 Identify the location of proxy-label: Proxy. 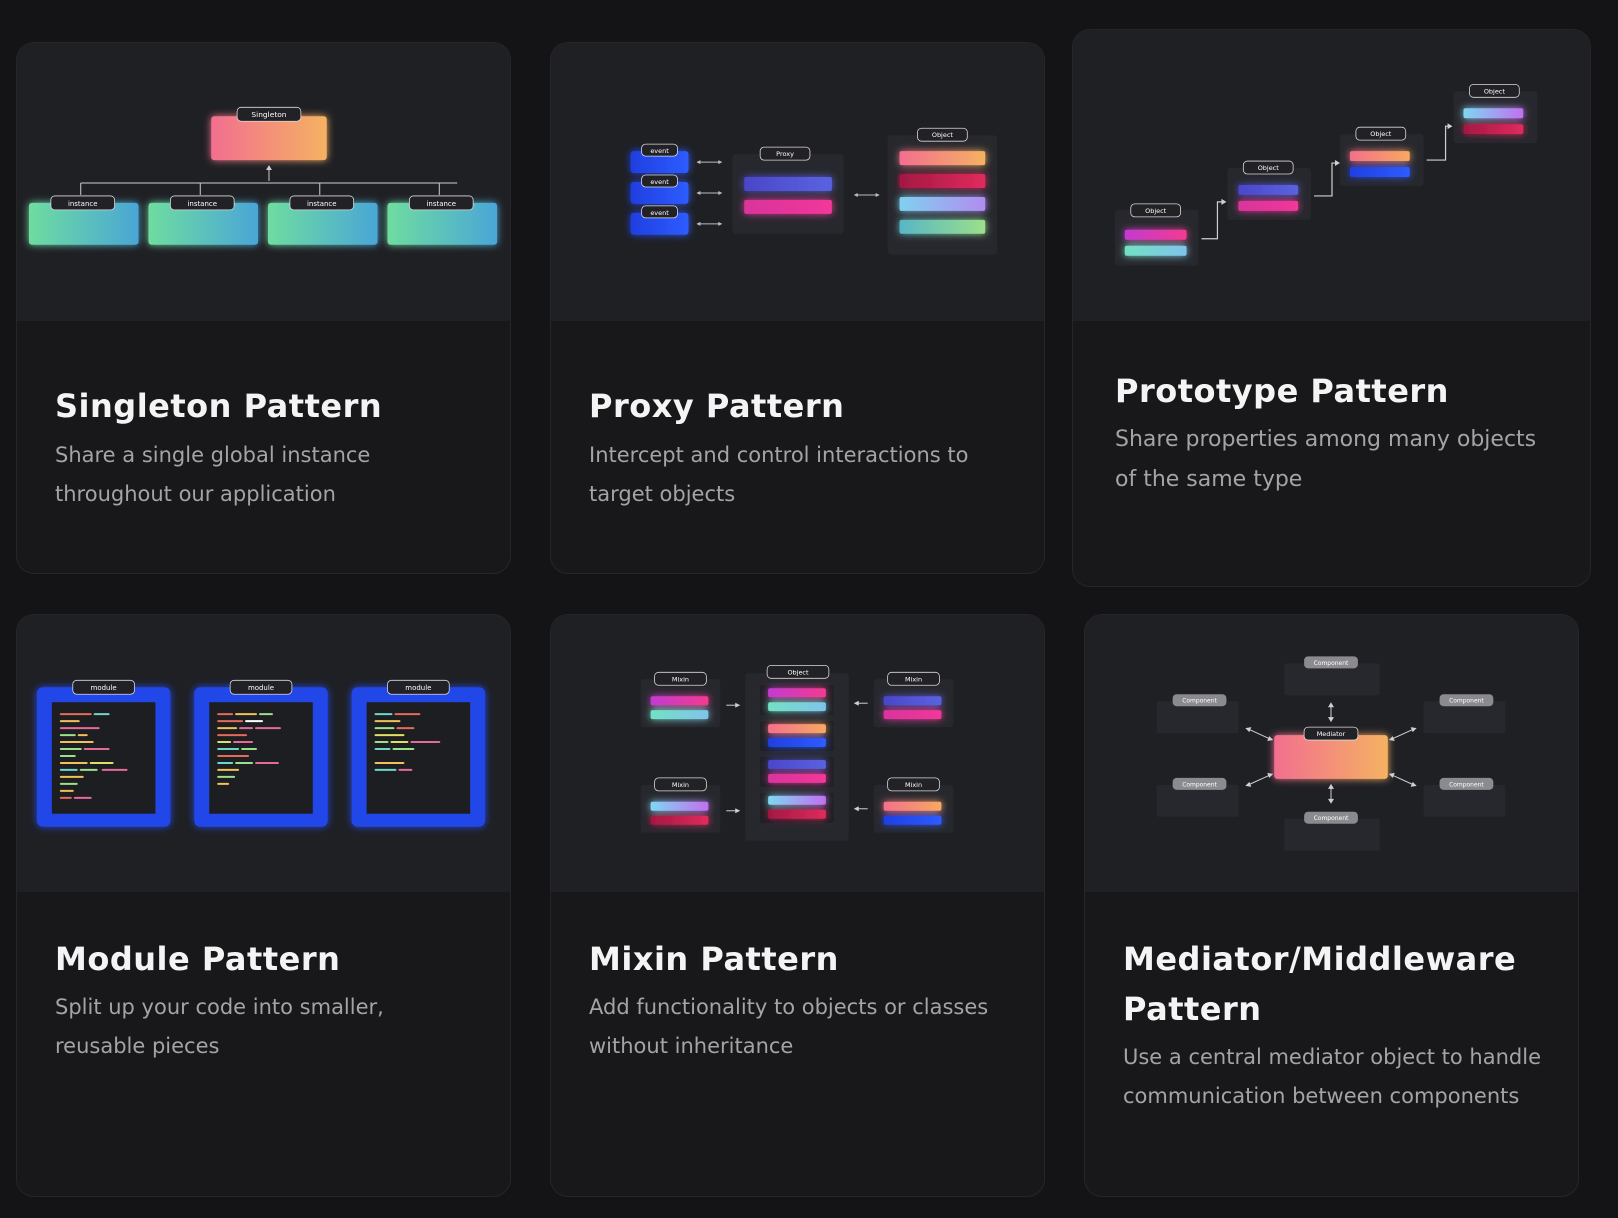
(785, 154).